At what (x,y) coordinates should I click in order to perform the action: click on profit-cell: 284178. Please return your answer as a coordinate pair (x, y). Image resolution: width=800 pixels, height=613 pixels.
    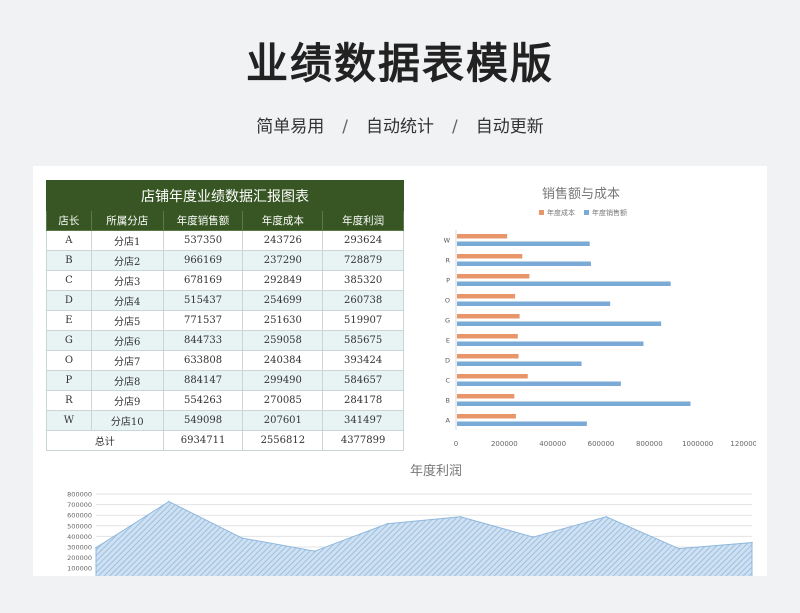
    Looking at the image, I should click on (363, 400).